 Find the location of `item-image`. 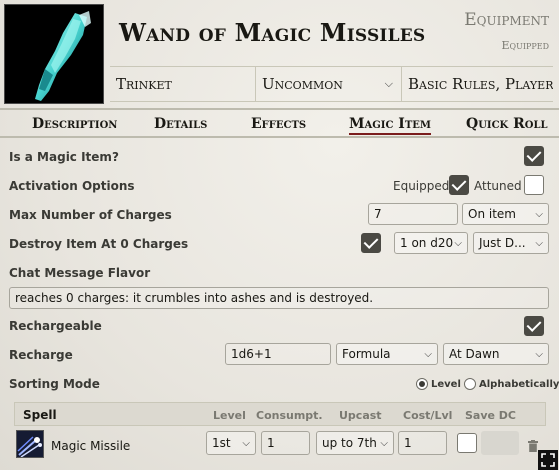

item-image is located at coordinates (54, 54).